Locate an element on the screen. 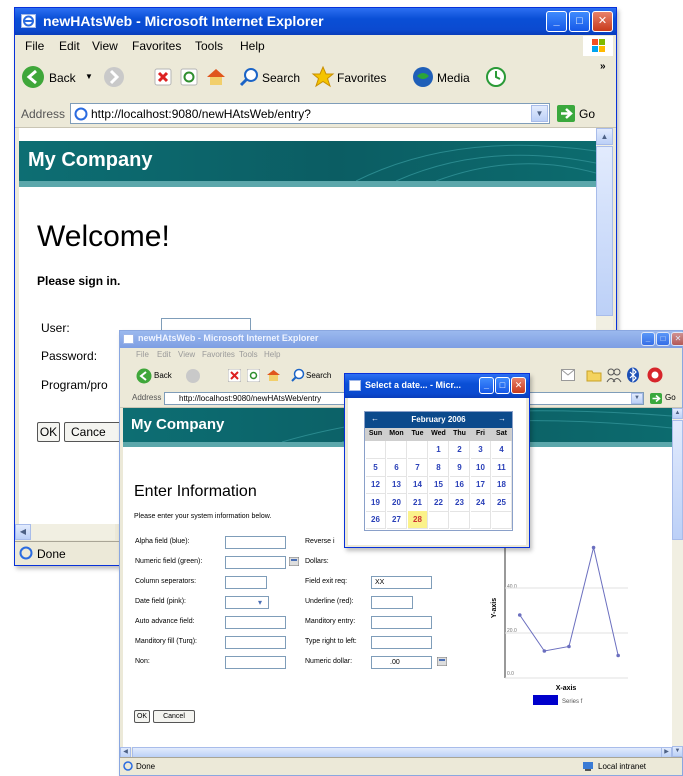 Image resolution: width=683 pixels, height=776 pixels. calendar-day: 2 is located at coordinates (460, 450).